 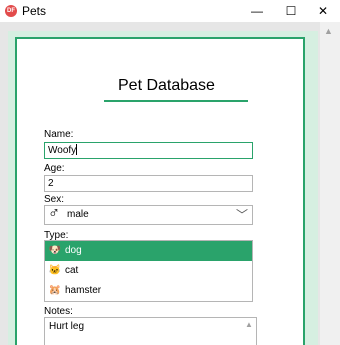 I want to click on window-title: Pets, so click(x=34, y=11).